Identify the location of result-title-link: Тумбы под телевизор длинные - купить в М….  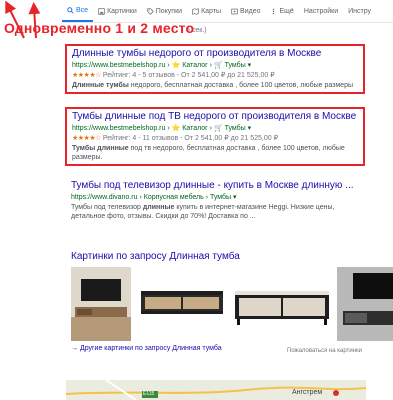
(218, 185).